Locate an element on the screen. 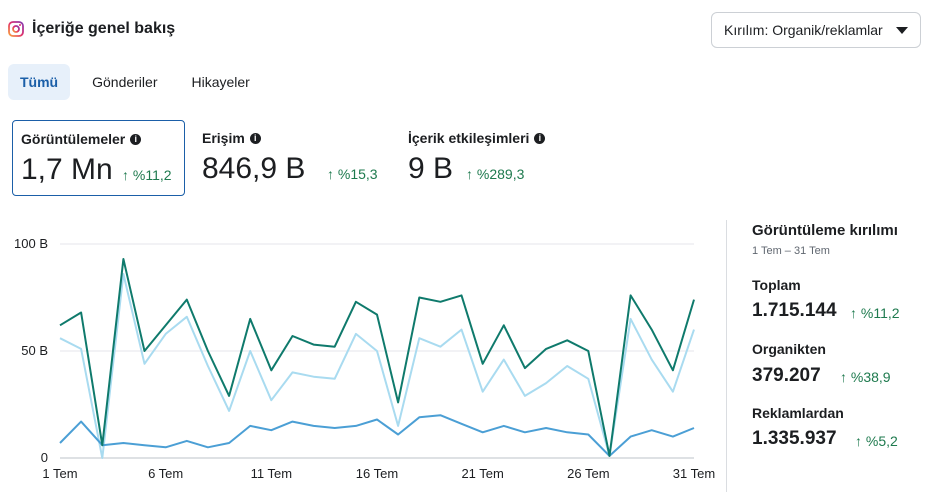  metric-reach-label: Erişim is located at coordinates (223, 138).